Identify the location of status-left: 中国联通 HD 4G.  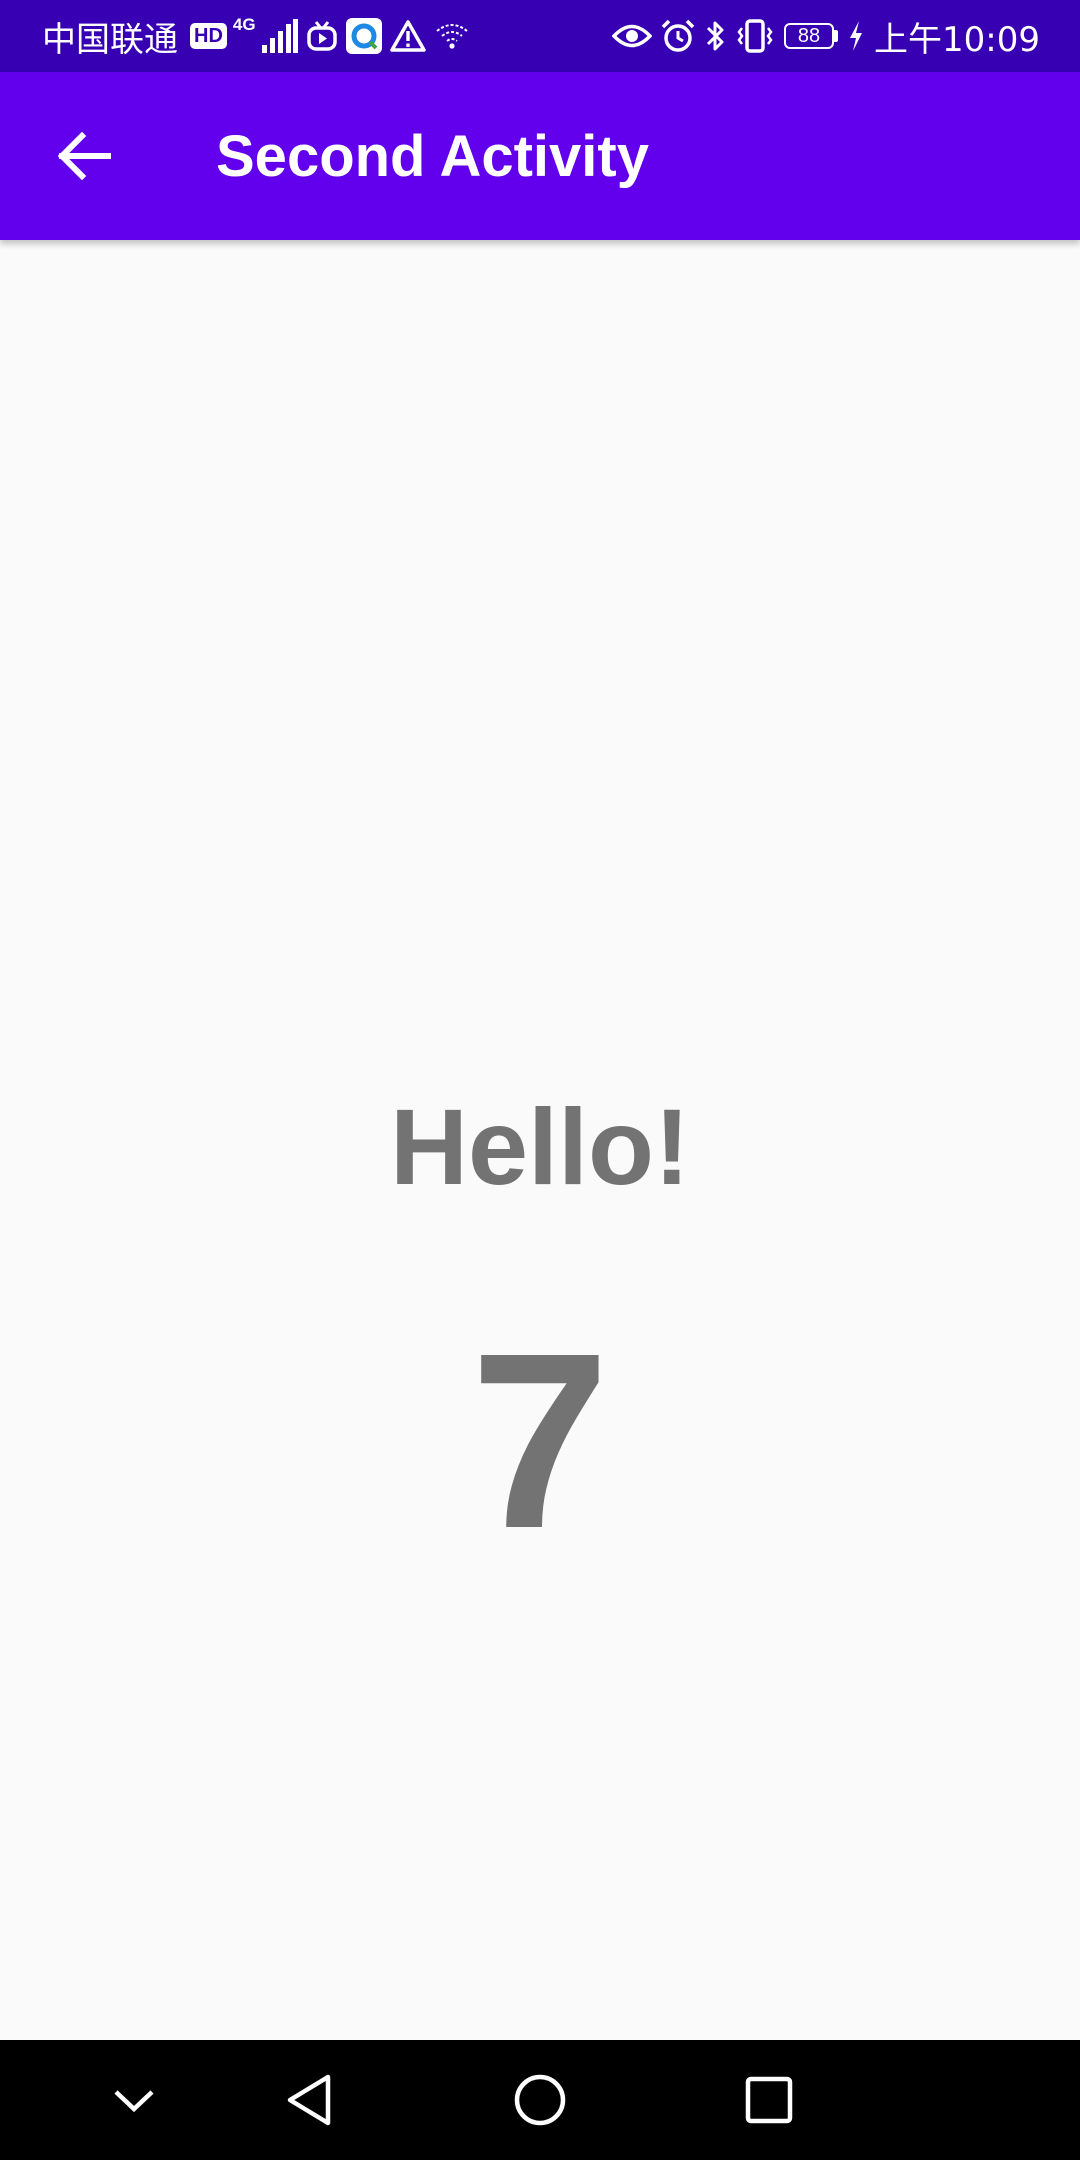
(258, 36).